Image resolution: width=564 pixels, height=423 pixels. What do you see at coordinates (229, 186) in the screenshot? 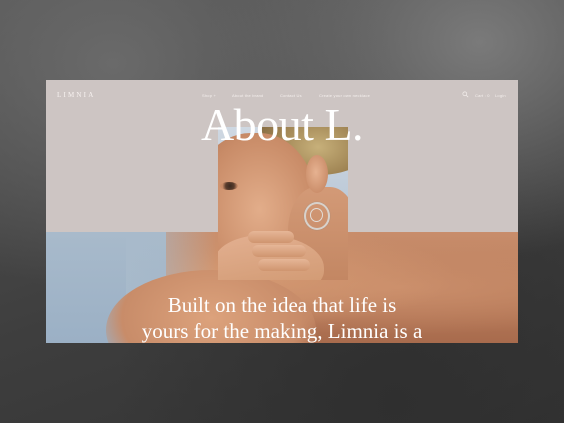
I see `eye` at bounding box center [229, 186].